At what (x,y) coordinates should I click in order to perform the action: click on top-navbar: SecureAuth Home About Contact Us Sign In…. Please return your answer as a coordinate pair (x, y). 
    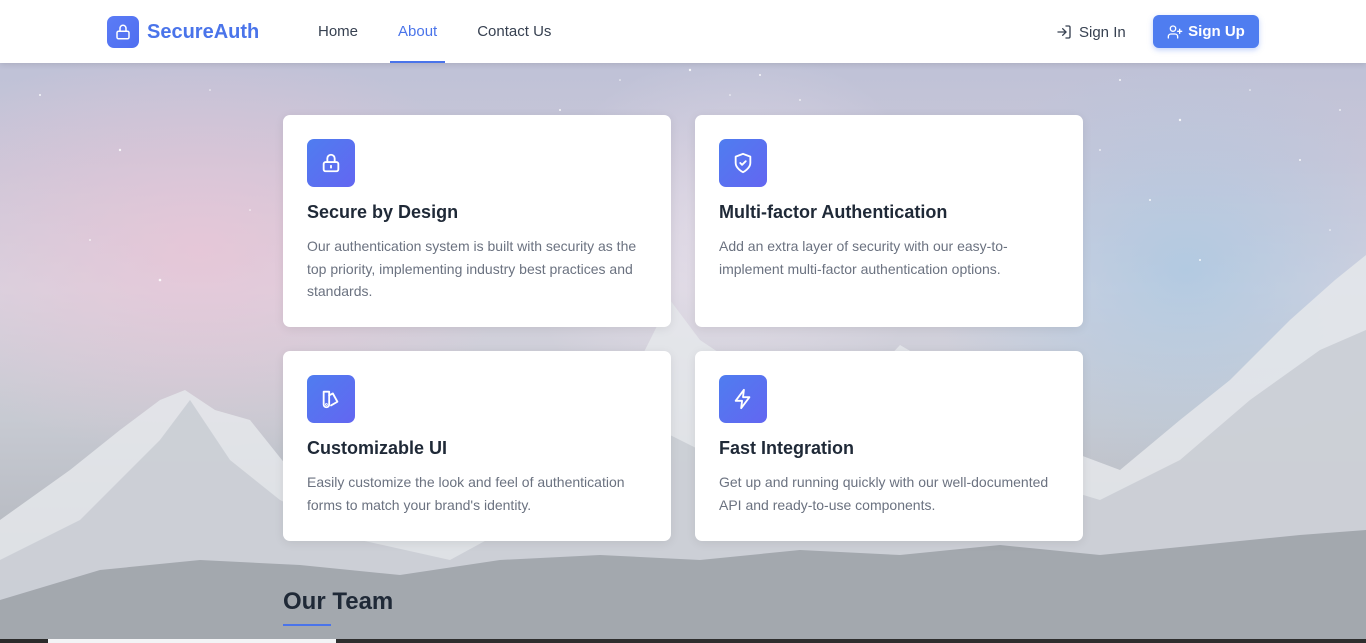
    Looking at the image, I should click on (683, 31).